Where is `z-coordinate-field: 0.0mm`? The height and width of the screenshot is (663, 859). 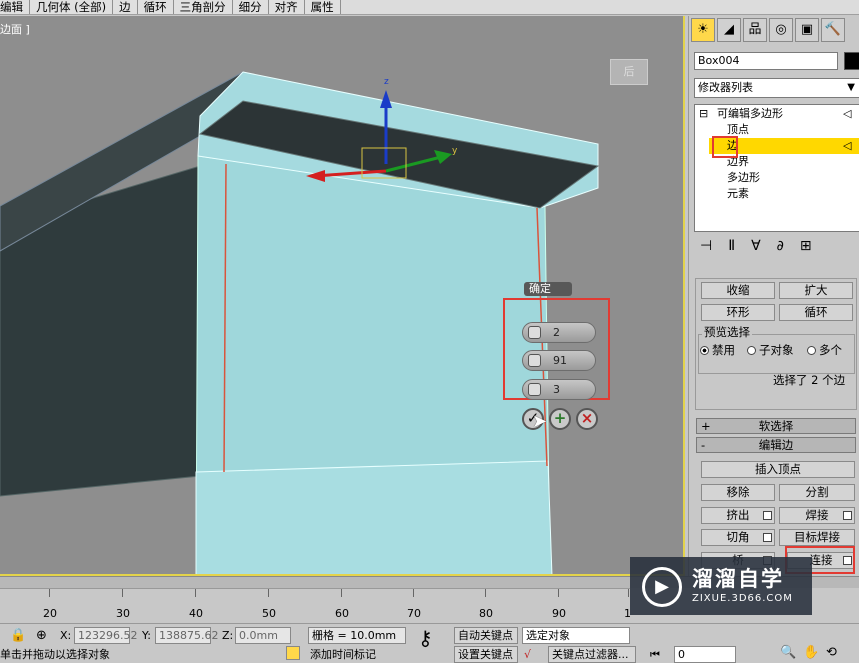
z-coordinate-field: 0.0mm is located at coordinates (263, 635).